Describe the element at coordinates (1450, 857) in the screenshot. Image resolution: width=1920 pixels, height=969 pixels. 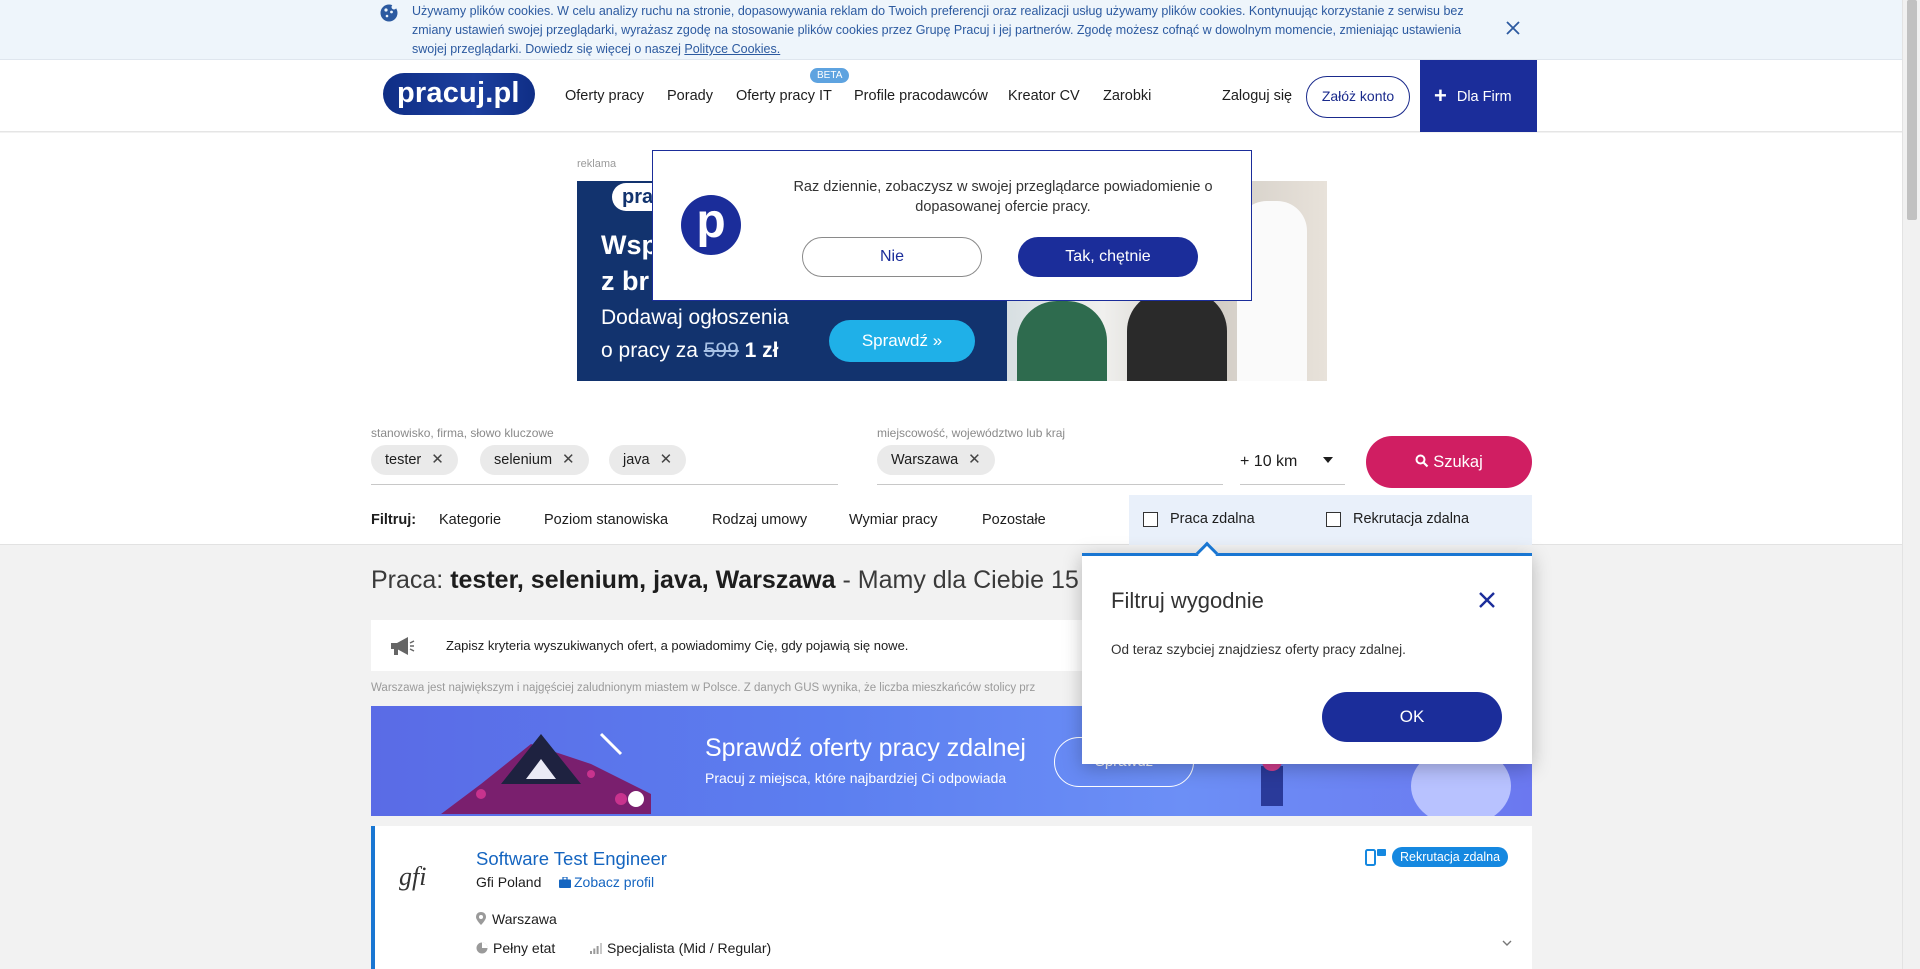
I see `remote-recruitment-badge: Rekrutacja zdalna` at that location.